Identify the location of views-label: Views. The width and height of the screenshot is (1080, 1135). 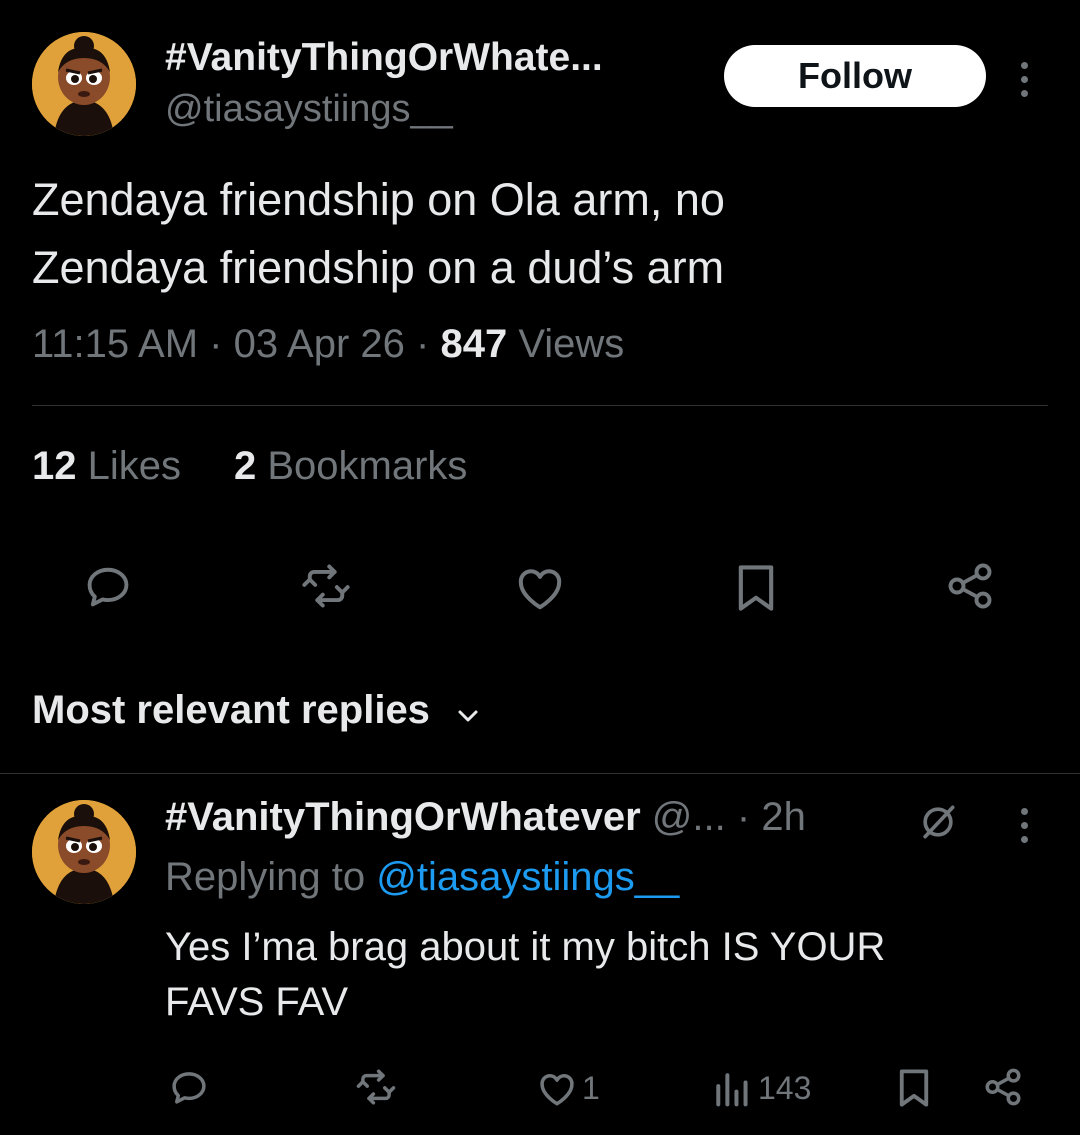
(571, 344).